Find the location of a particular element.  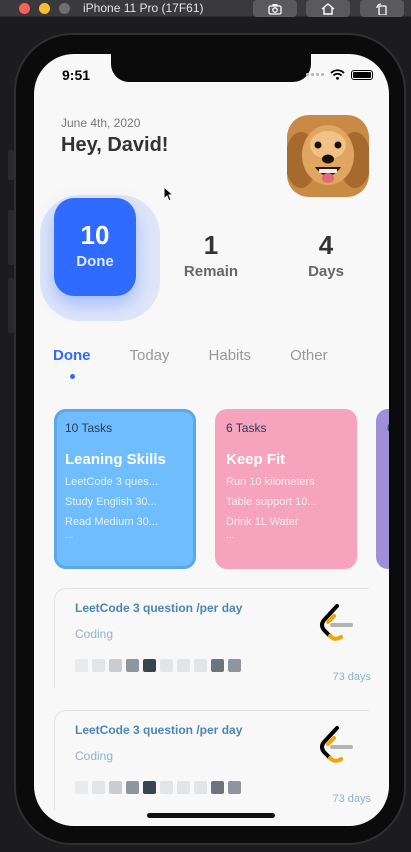

days-stat: 4 Days is located at coordinates (326, 255).